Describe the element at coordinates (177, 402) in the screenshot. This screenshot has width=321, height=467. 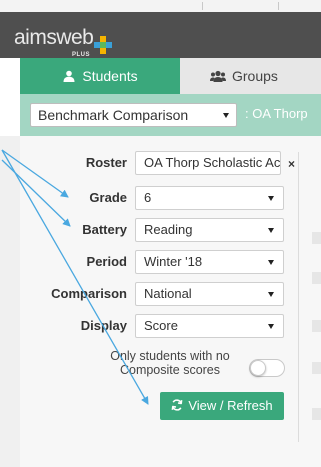
I see `refresh-icon` at that location.